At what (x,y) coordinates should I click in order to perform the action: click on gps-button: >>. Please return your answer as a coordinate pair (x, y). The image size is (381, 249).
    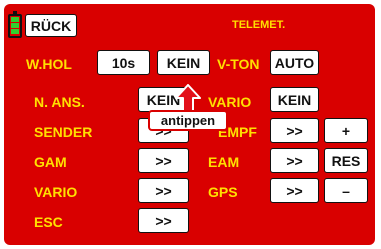
    Looking at the image, I should click on (294, 190).